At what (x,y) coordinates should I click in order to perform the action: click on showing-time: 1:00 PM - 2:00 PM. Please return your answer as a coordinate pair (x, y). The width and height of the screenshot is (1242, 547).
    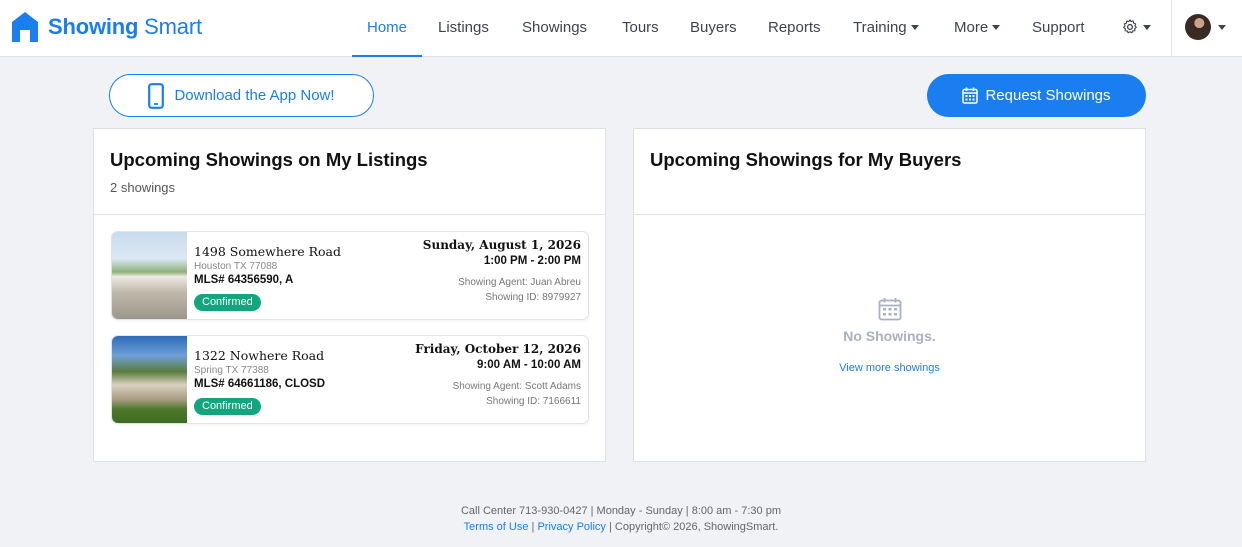
    Looking at the image, I should click on (532, 261).